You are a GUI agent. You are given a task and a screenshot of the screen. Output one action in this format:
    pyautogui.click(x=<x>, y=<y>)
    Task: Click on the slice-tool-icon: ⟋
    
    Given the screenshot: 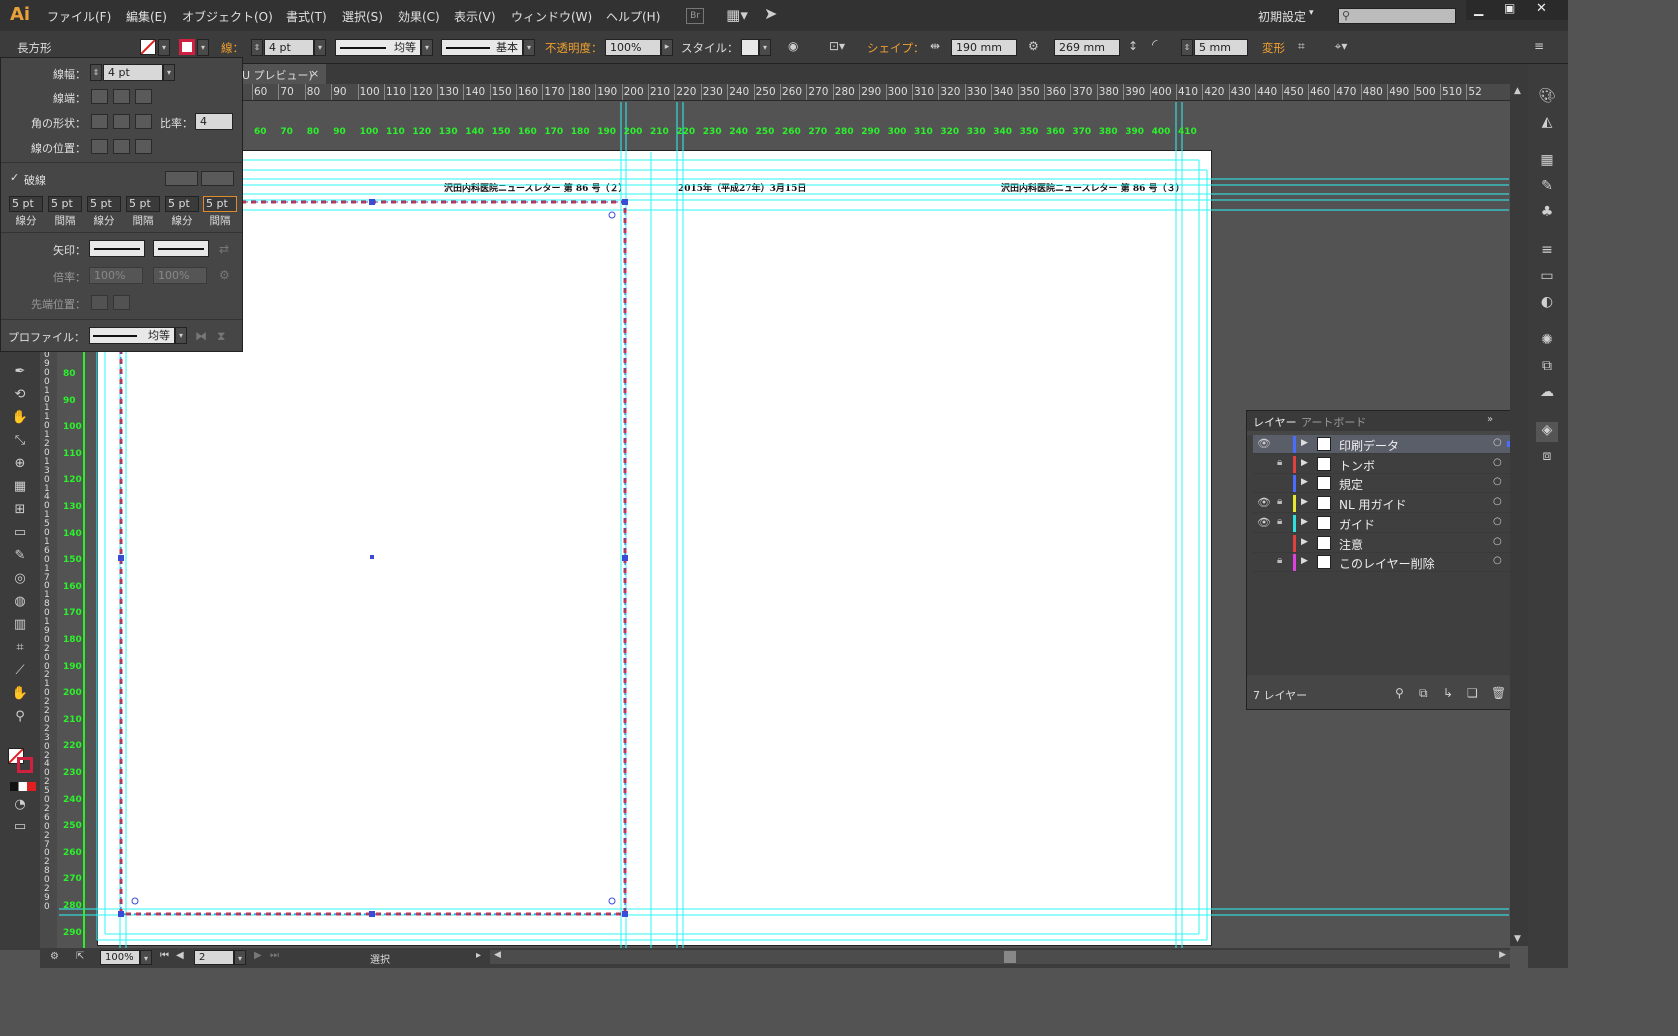 What is the action you would take?
    pyautogui.click(x=20, y=671)
    